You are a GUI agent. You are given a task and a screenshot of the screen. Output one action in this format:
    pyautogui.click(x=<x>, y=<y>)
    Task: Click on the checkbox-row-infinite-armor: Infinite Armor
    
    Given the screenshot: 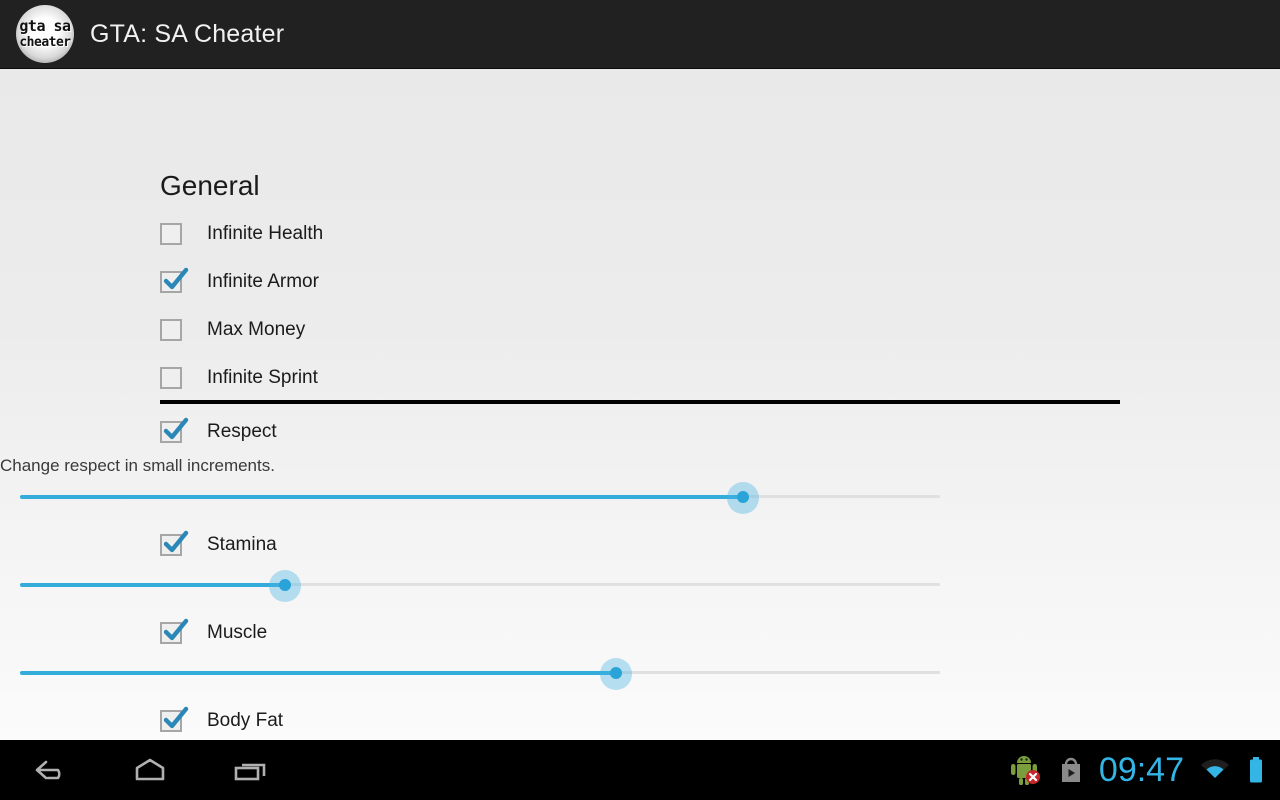 What is the action you would take?
    pyautogui.click(x=239, y=282)
    